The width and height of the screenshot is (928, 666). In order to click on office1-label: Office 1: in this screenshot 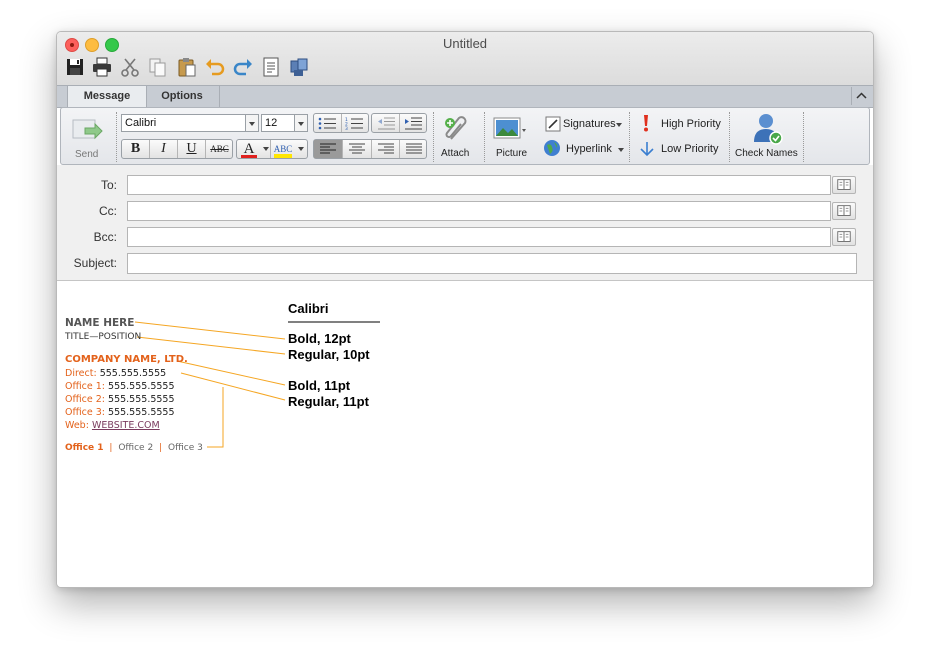, I will do `click(85, 386)`.